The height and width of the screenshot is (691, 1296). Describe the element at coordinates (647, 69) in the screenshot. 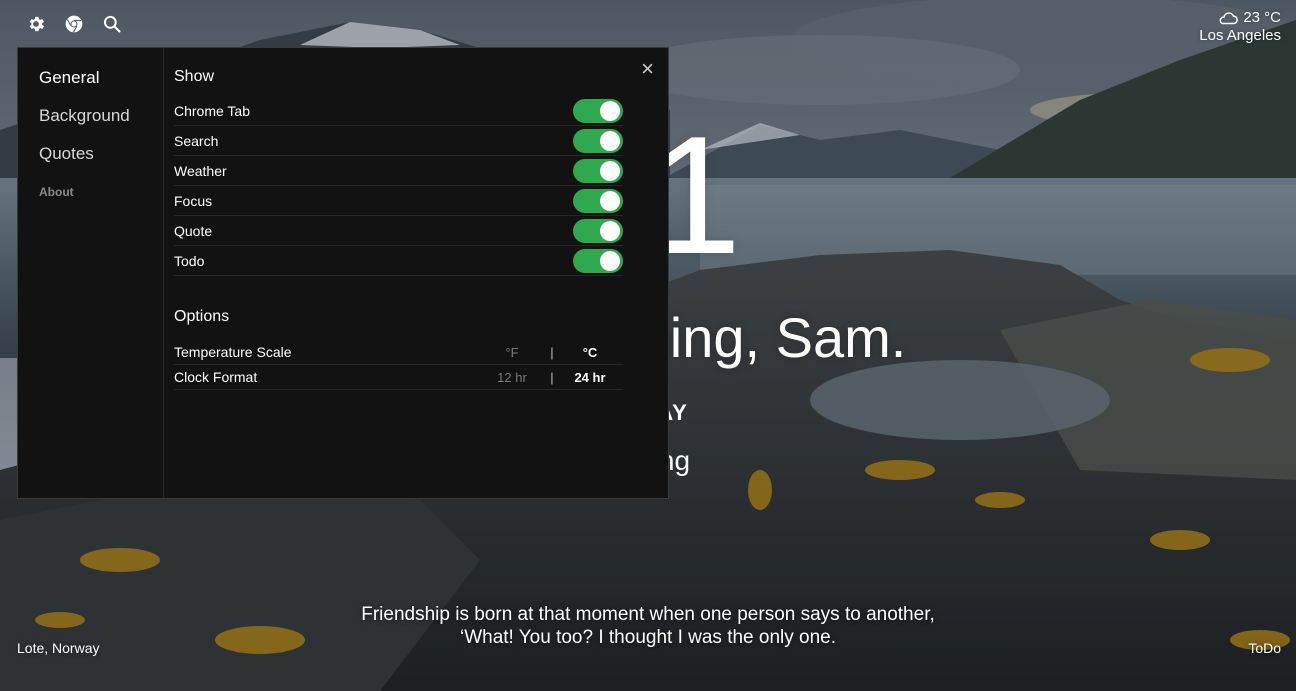

I see `close-icon: ×` at that location.